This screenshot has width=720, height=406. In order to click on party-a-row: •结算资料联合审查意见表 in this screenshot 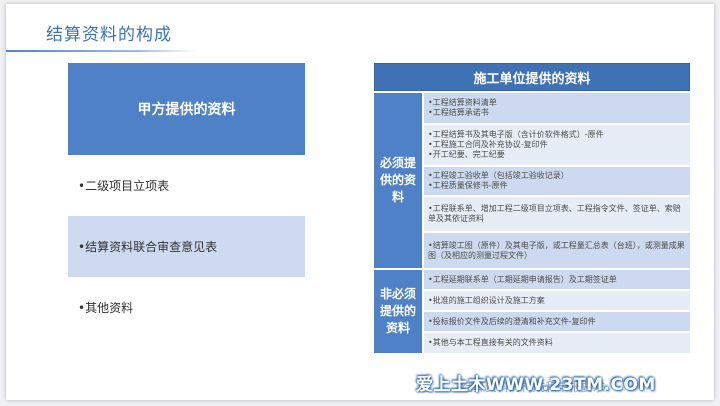, I will do `click(186, 246)`.